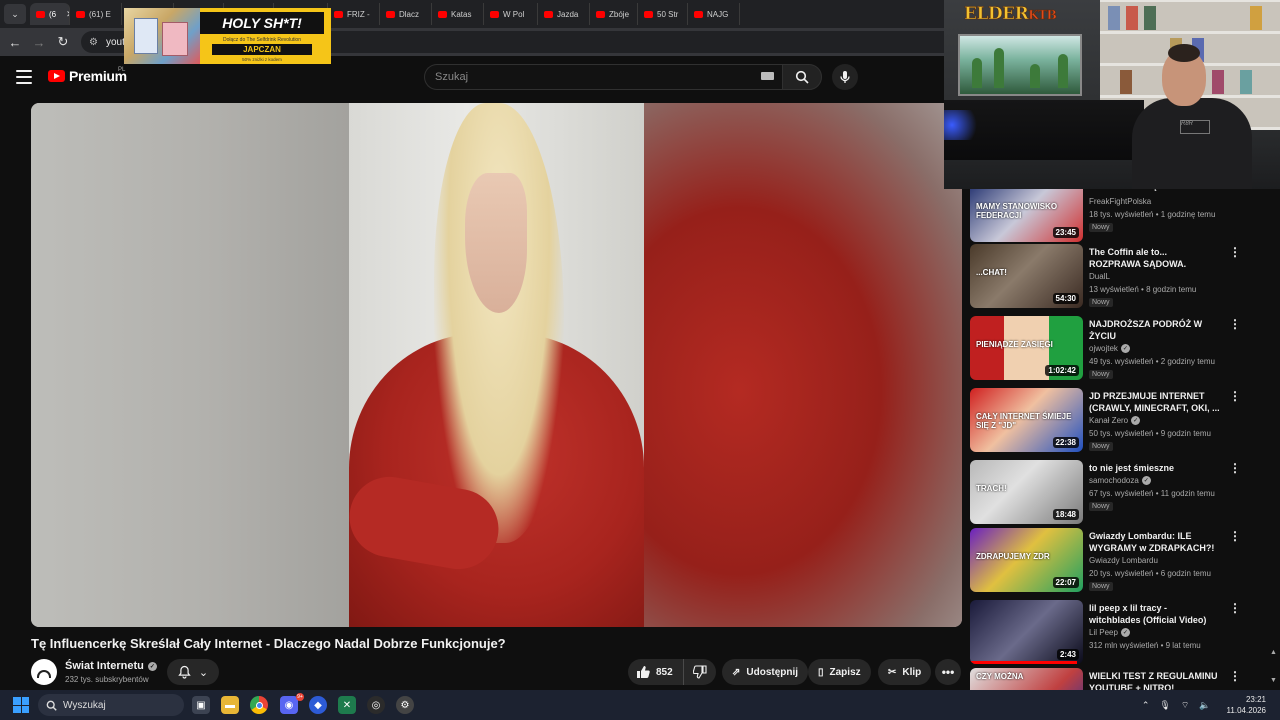 The height and width of the screenshot is (720, 1280). I want to click on wifi-icon: ⌔, so click(1185, 705).